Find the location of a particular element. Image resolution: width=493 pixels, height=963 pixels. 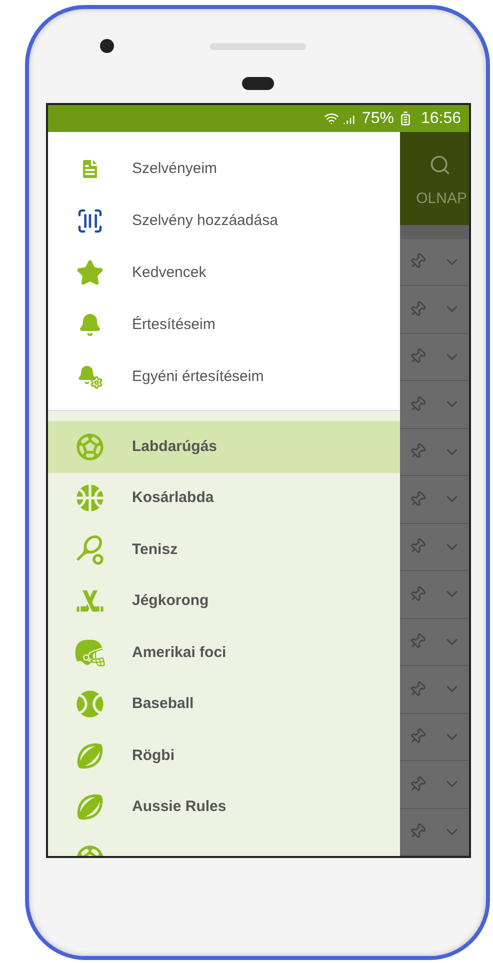

barcode-icon is located at coordinates (90, 221).